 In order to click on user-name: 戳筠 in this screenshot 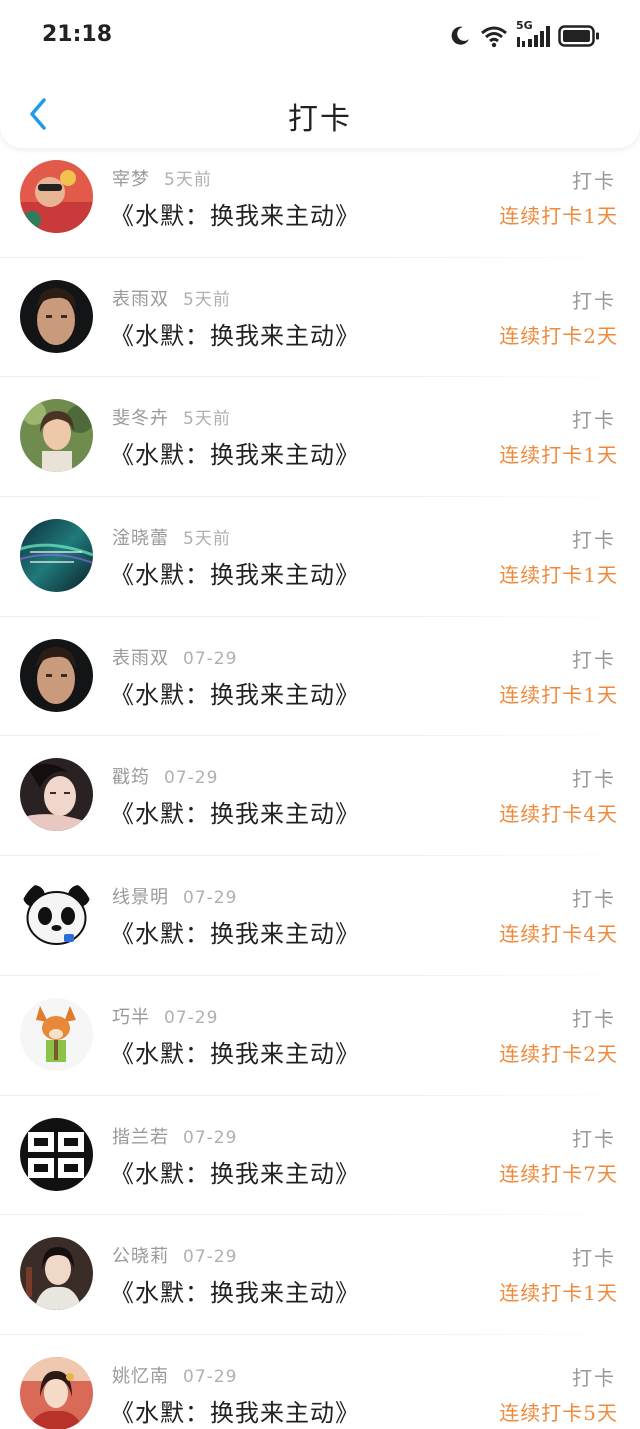, I will do `click(131, 778)`.